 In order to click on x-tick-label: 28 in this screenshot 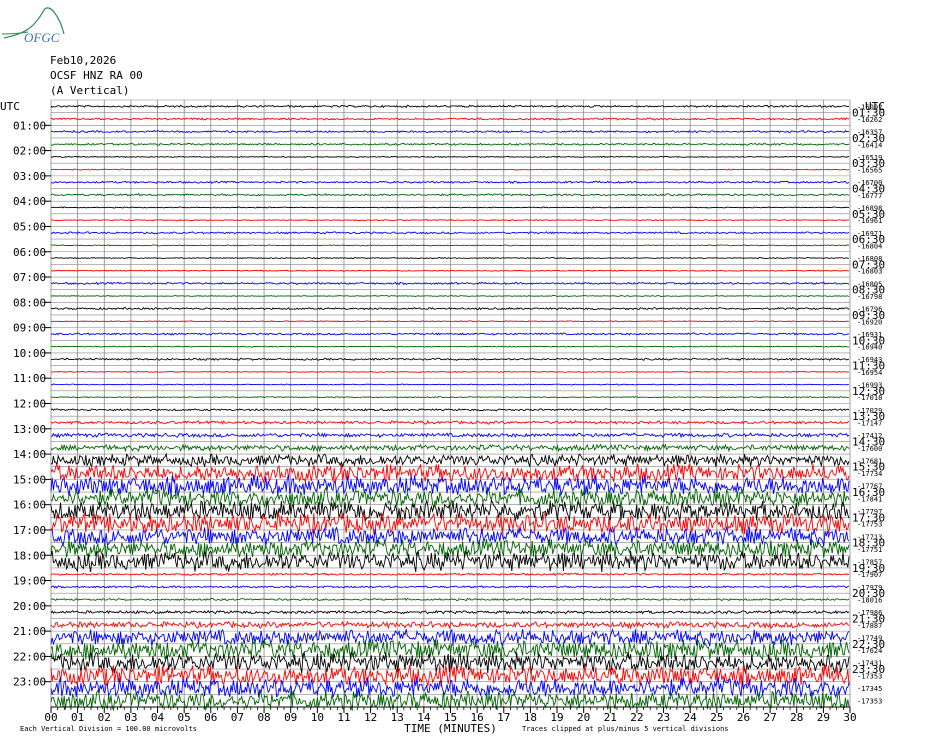, I will do `click(796, 717)`.